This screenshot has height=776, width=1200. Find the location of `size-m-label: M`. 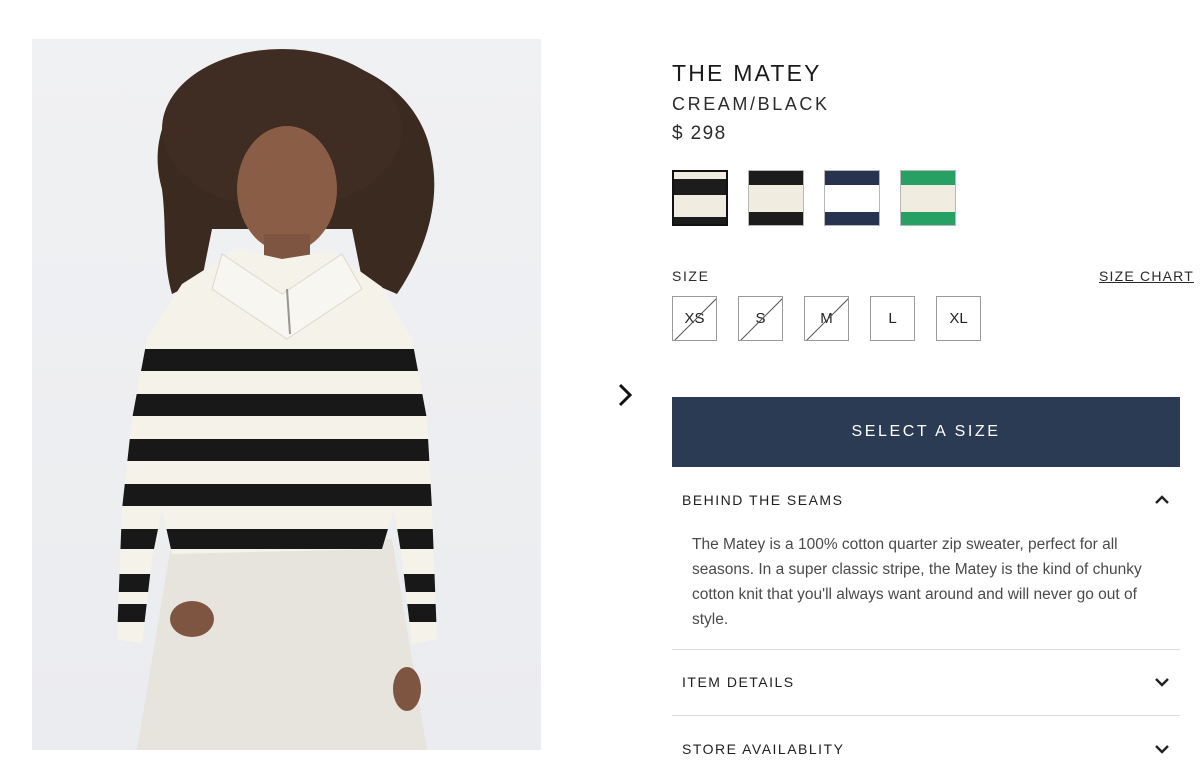

size-m-label: M is located at coordinates (826, 318).